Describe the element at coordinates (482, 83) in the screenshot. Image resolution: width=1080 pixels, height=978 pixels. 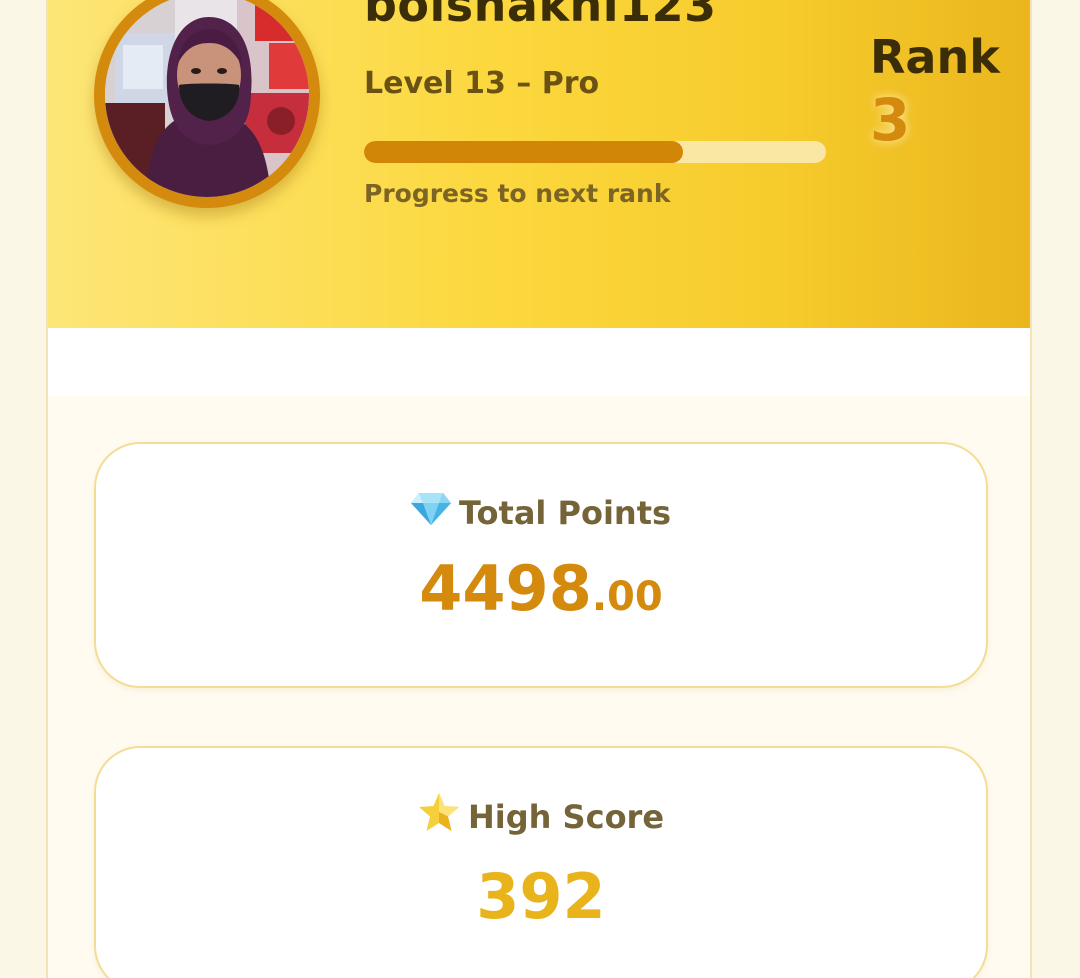
I see `level-text: Level 13 – Pro` at that location.